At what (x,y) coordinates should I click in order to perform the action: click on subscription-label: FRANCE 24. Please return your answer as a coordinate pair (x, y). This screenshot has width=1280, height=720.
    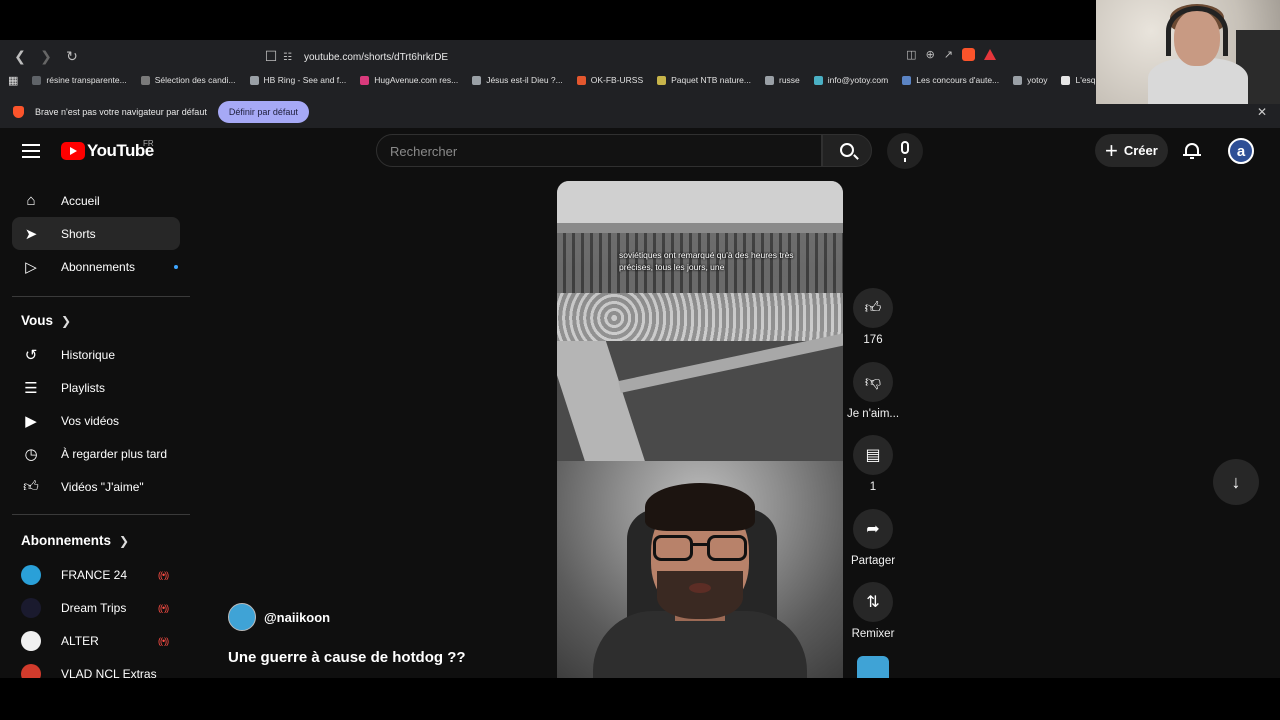
    Looking at the image, I should click on (94, 574).